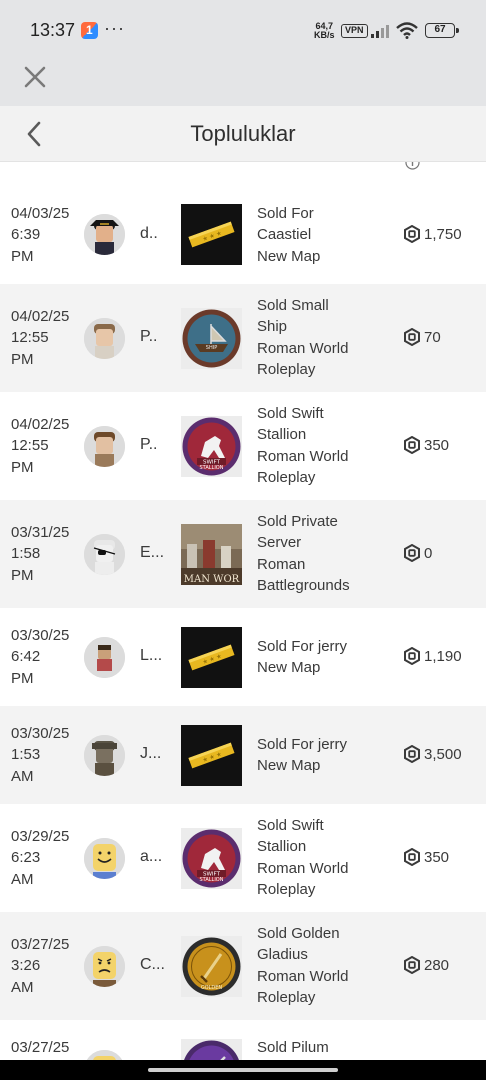  I want to click on robux-amount: 350, so click(426, 445).